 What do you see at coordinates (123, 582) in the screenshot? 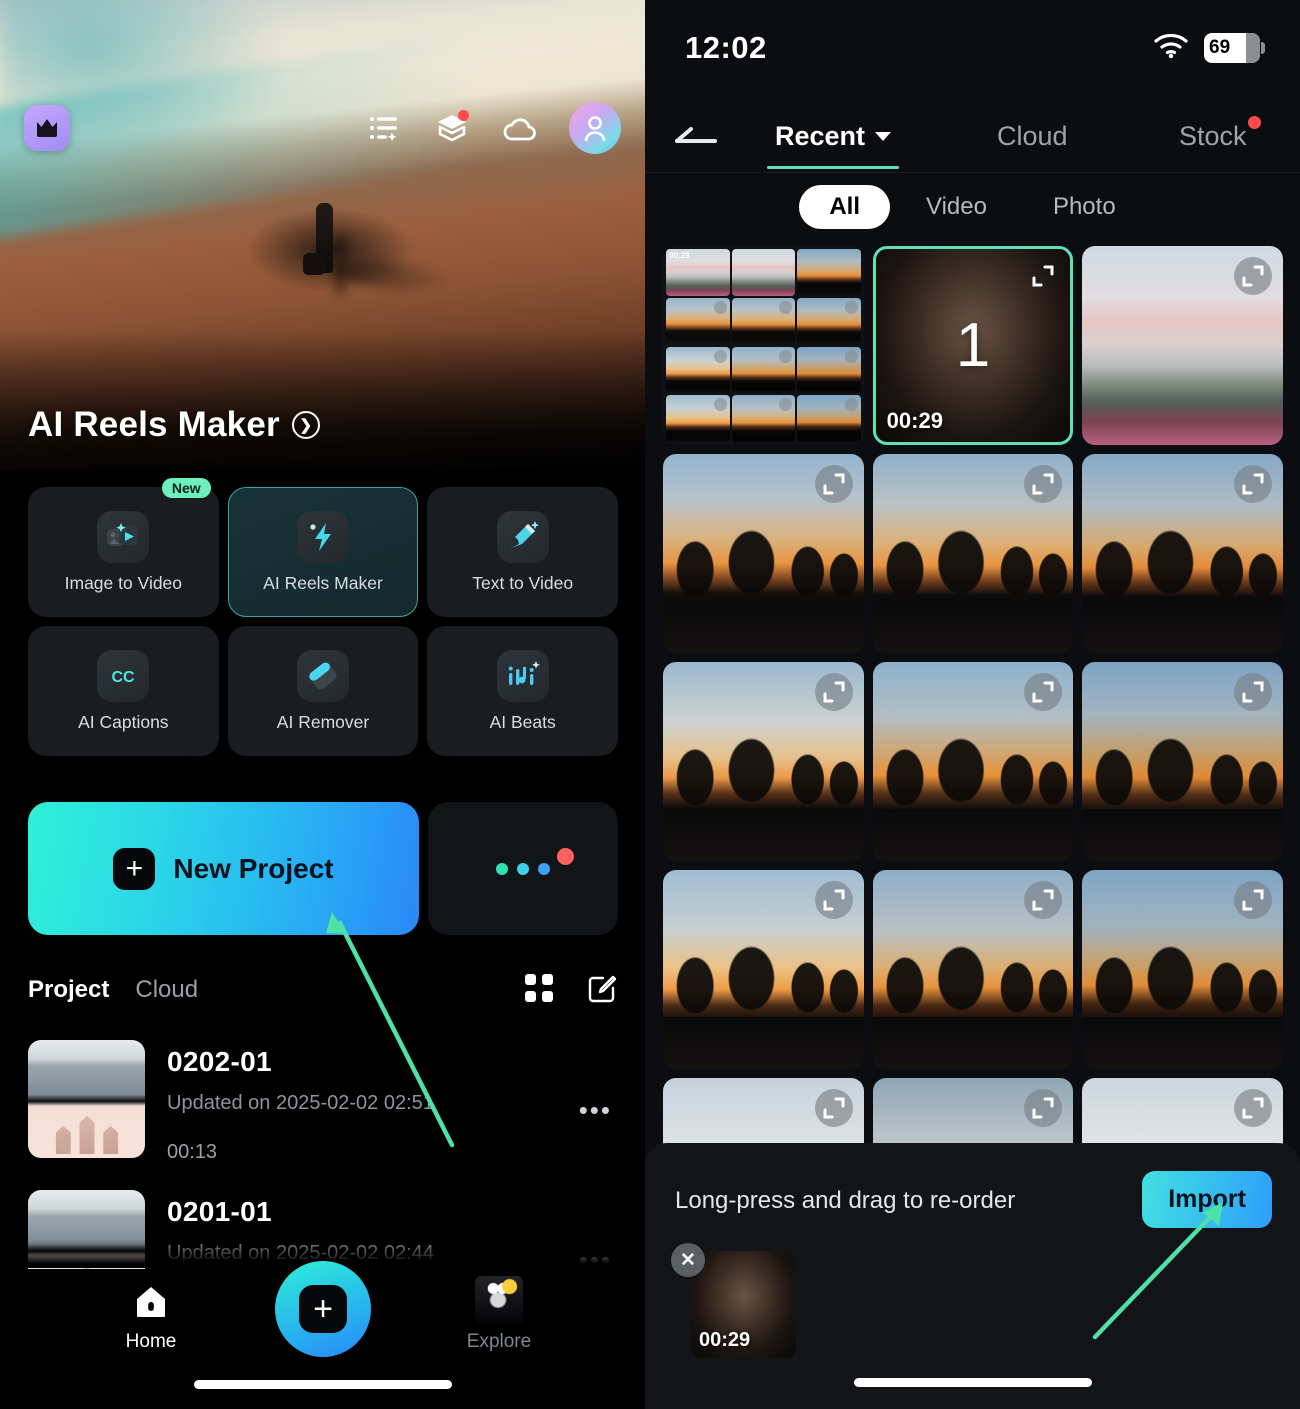
I see `tool-label: Image to Video` at bounding box center [123, 582].